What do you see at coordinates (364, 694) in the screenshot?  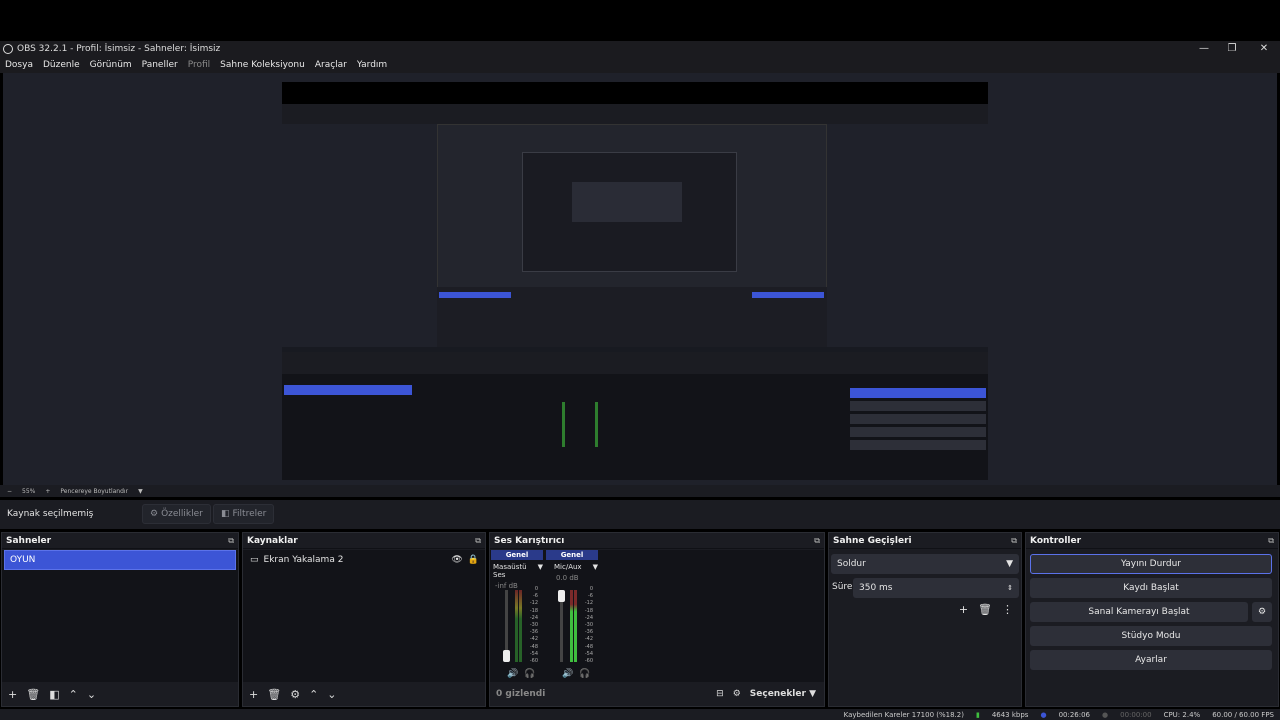 I see `sources-footer: + 🗑 ⚙ ⌃ ⌄` at bounding box center [364, 694].